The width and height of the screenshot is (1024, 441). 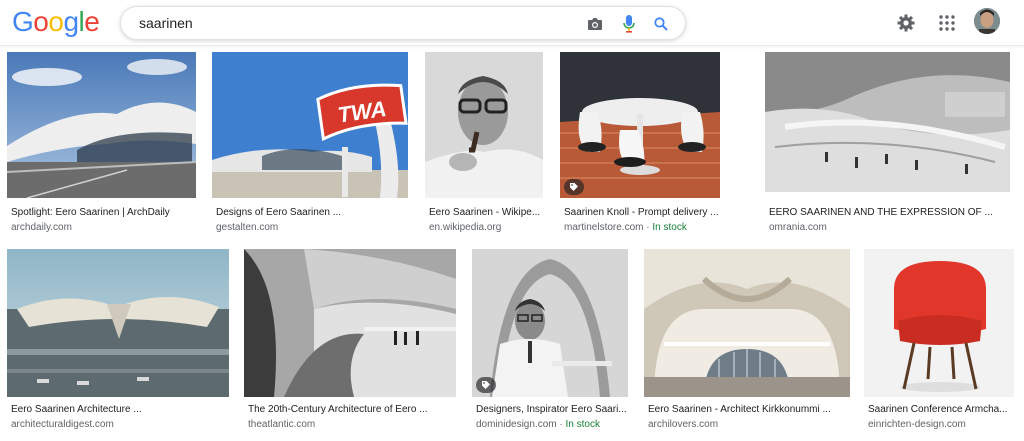 What do you see at coordinates (683, 424) in the screenshot?
I see `result-domain: archilovers.com` at bounding box center [683, 424].